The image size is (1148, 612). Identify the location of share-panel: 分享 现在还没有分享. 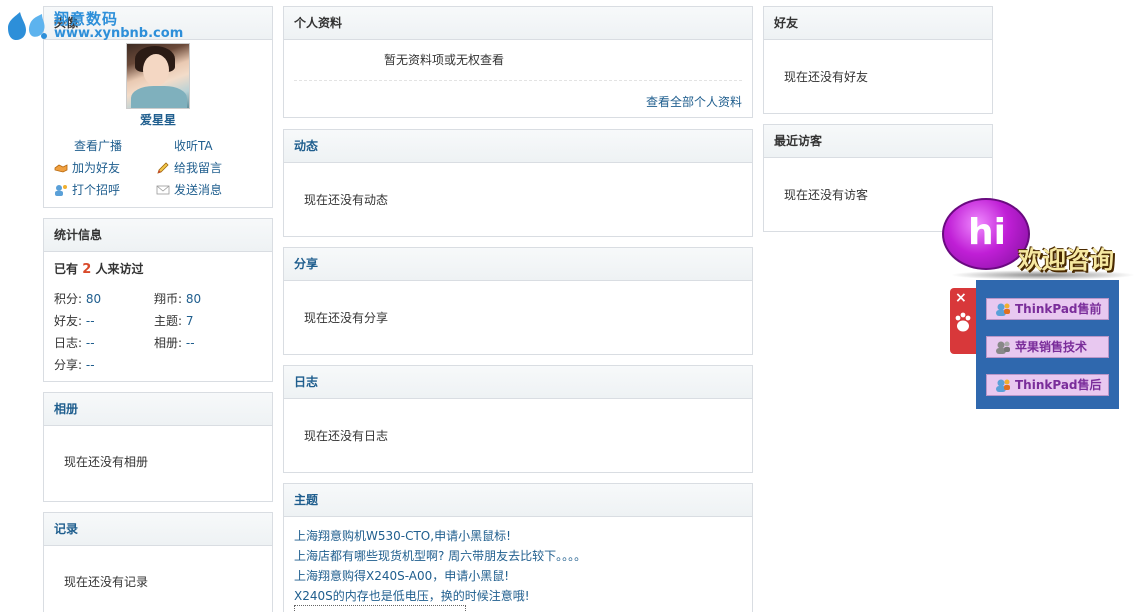
(518, 301).